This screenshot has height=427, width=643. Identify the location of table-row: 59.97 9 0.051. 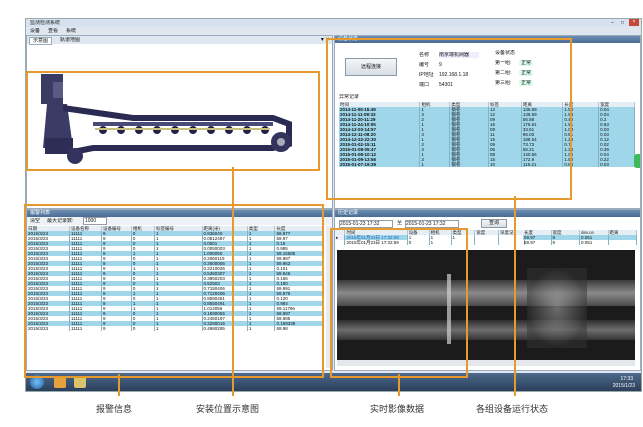
(580, 242).